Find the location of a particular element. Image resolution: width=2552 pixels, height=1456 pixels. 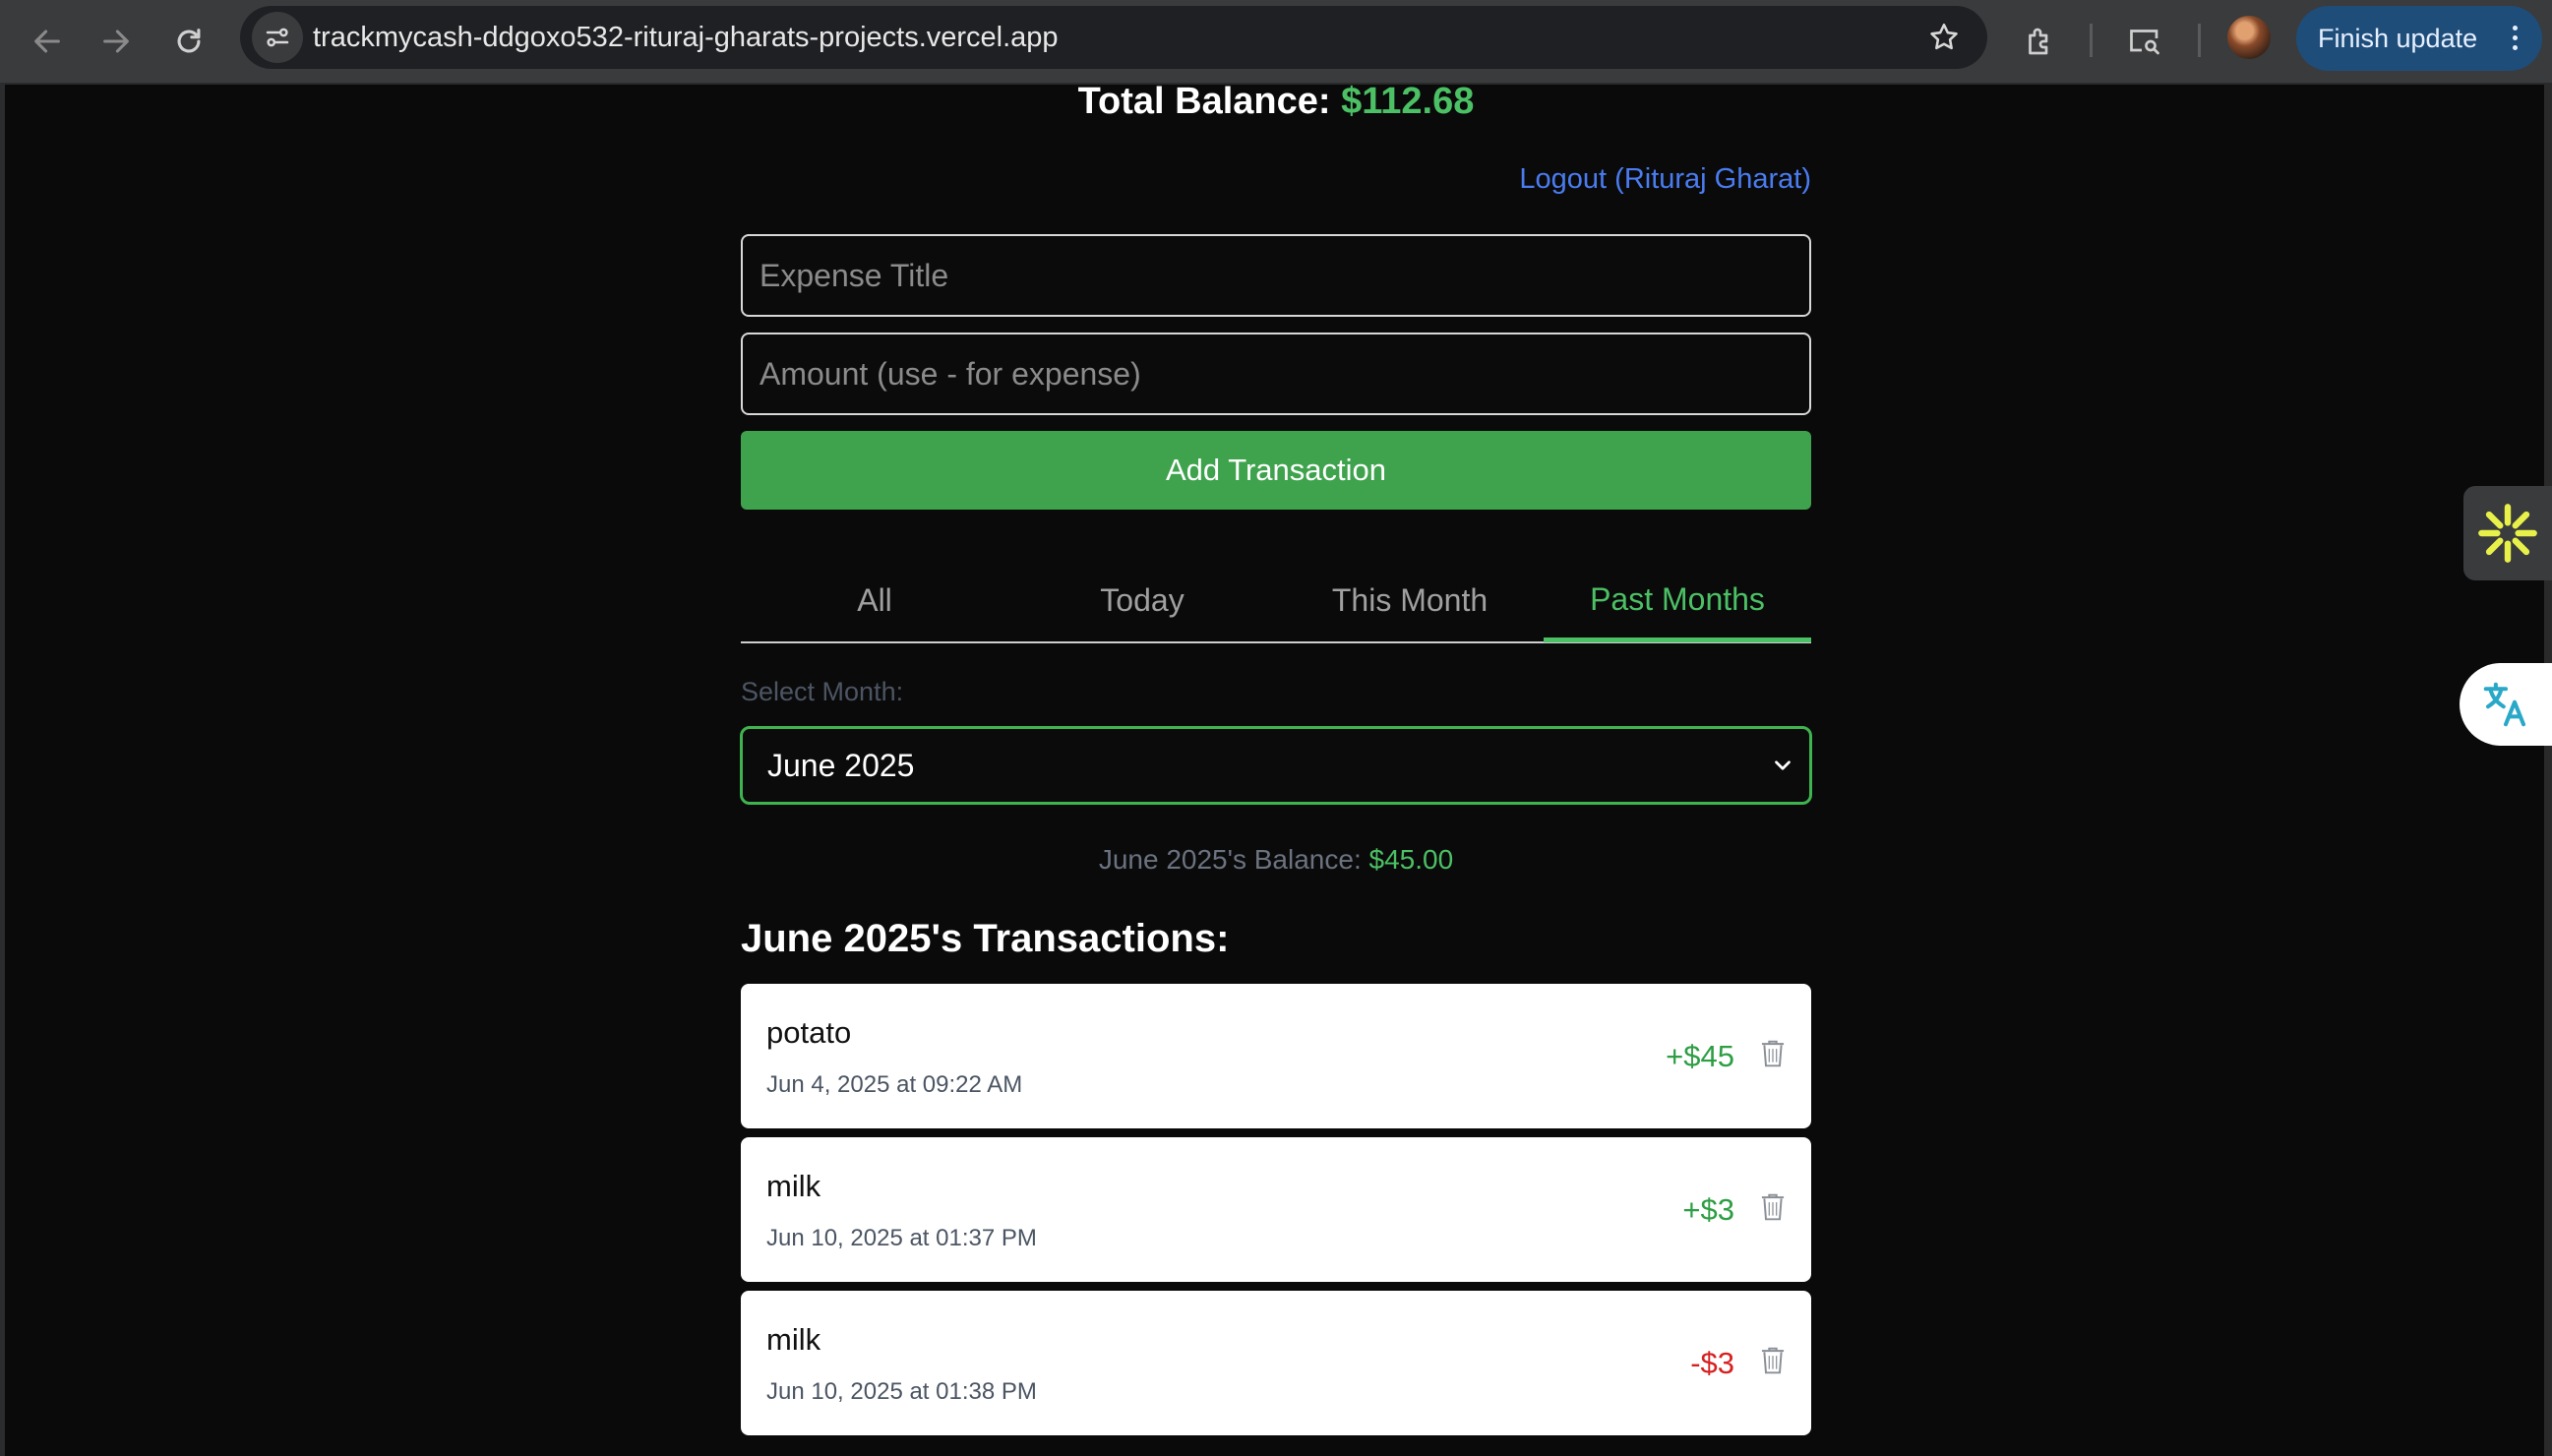

transaction-item: milk Jun 10, 2025 at 01:38 PM -$3 is located at coordinates (1276, 1363).